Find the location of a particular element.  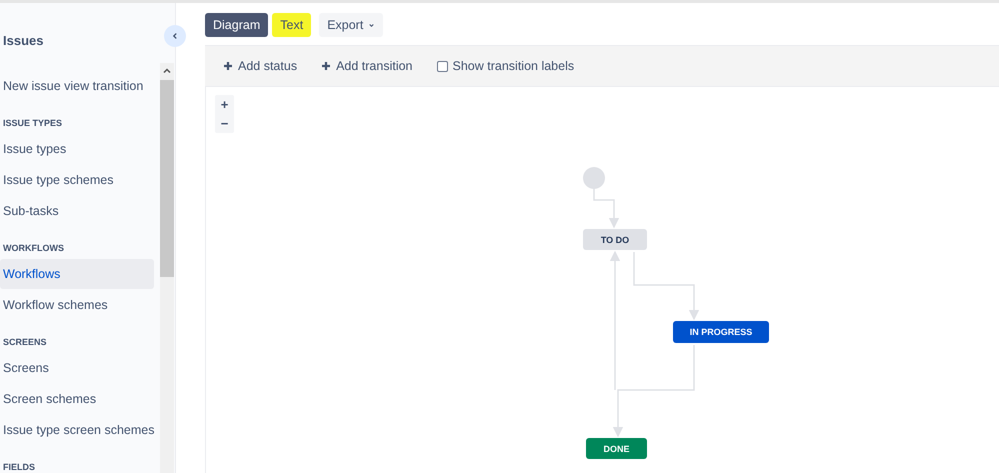

section-heading: WORKFLOWS is located at coordinates (33, 248).